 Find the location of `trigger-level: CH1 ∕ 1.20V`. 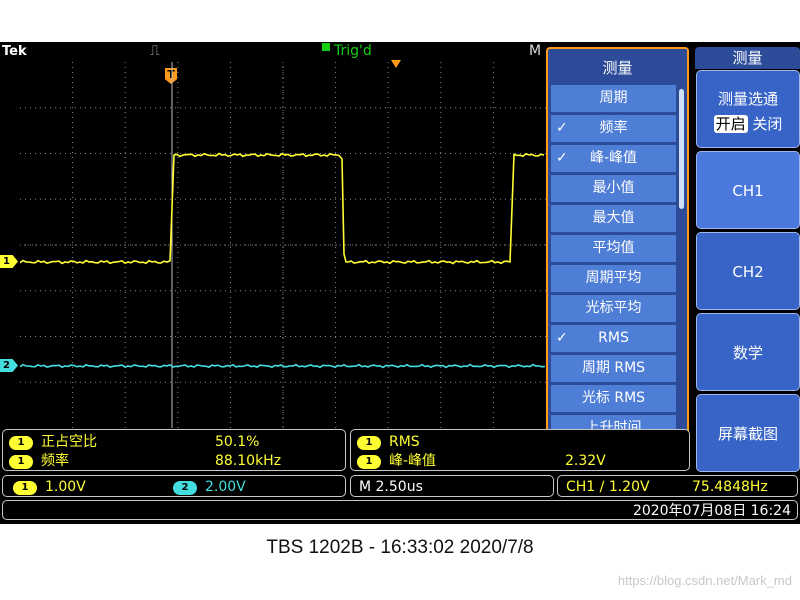

trigger-level: CH1 ∕ 1.20V is located at coordinates (608, 487).